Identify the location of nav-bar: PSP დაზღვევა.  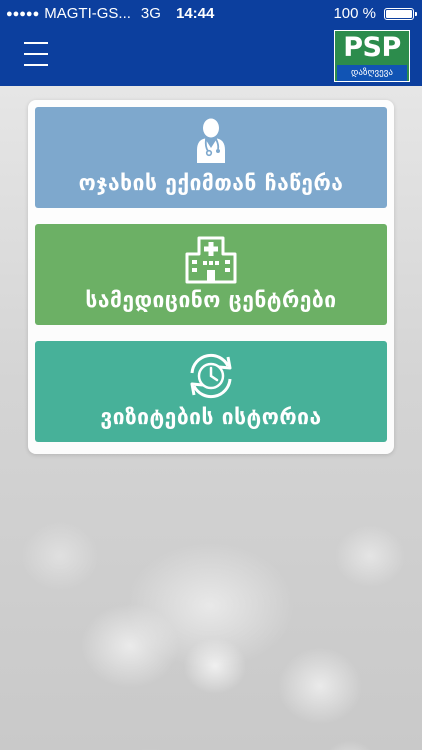
(211, 57).